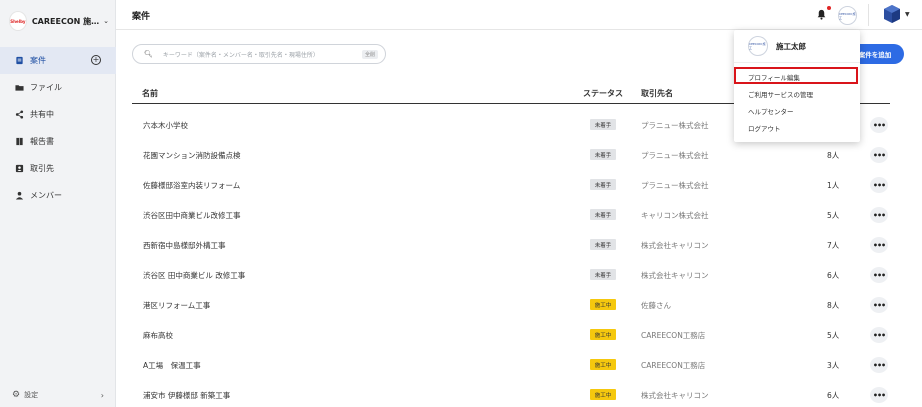 The width and height of the screenshot is (922, 407). I want to click on cube-app-icon, so click(892, 14).